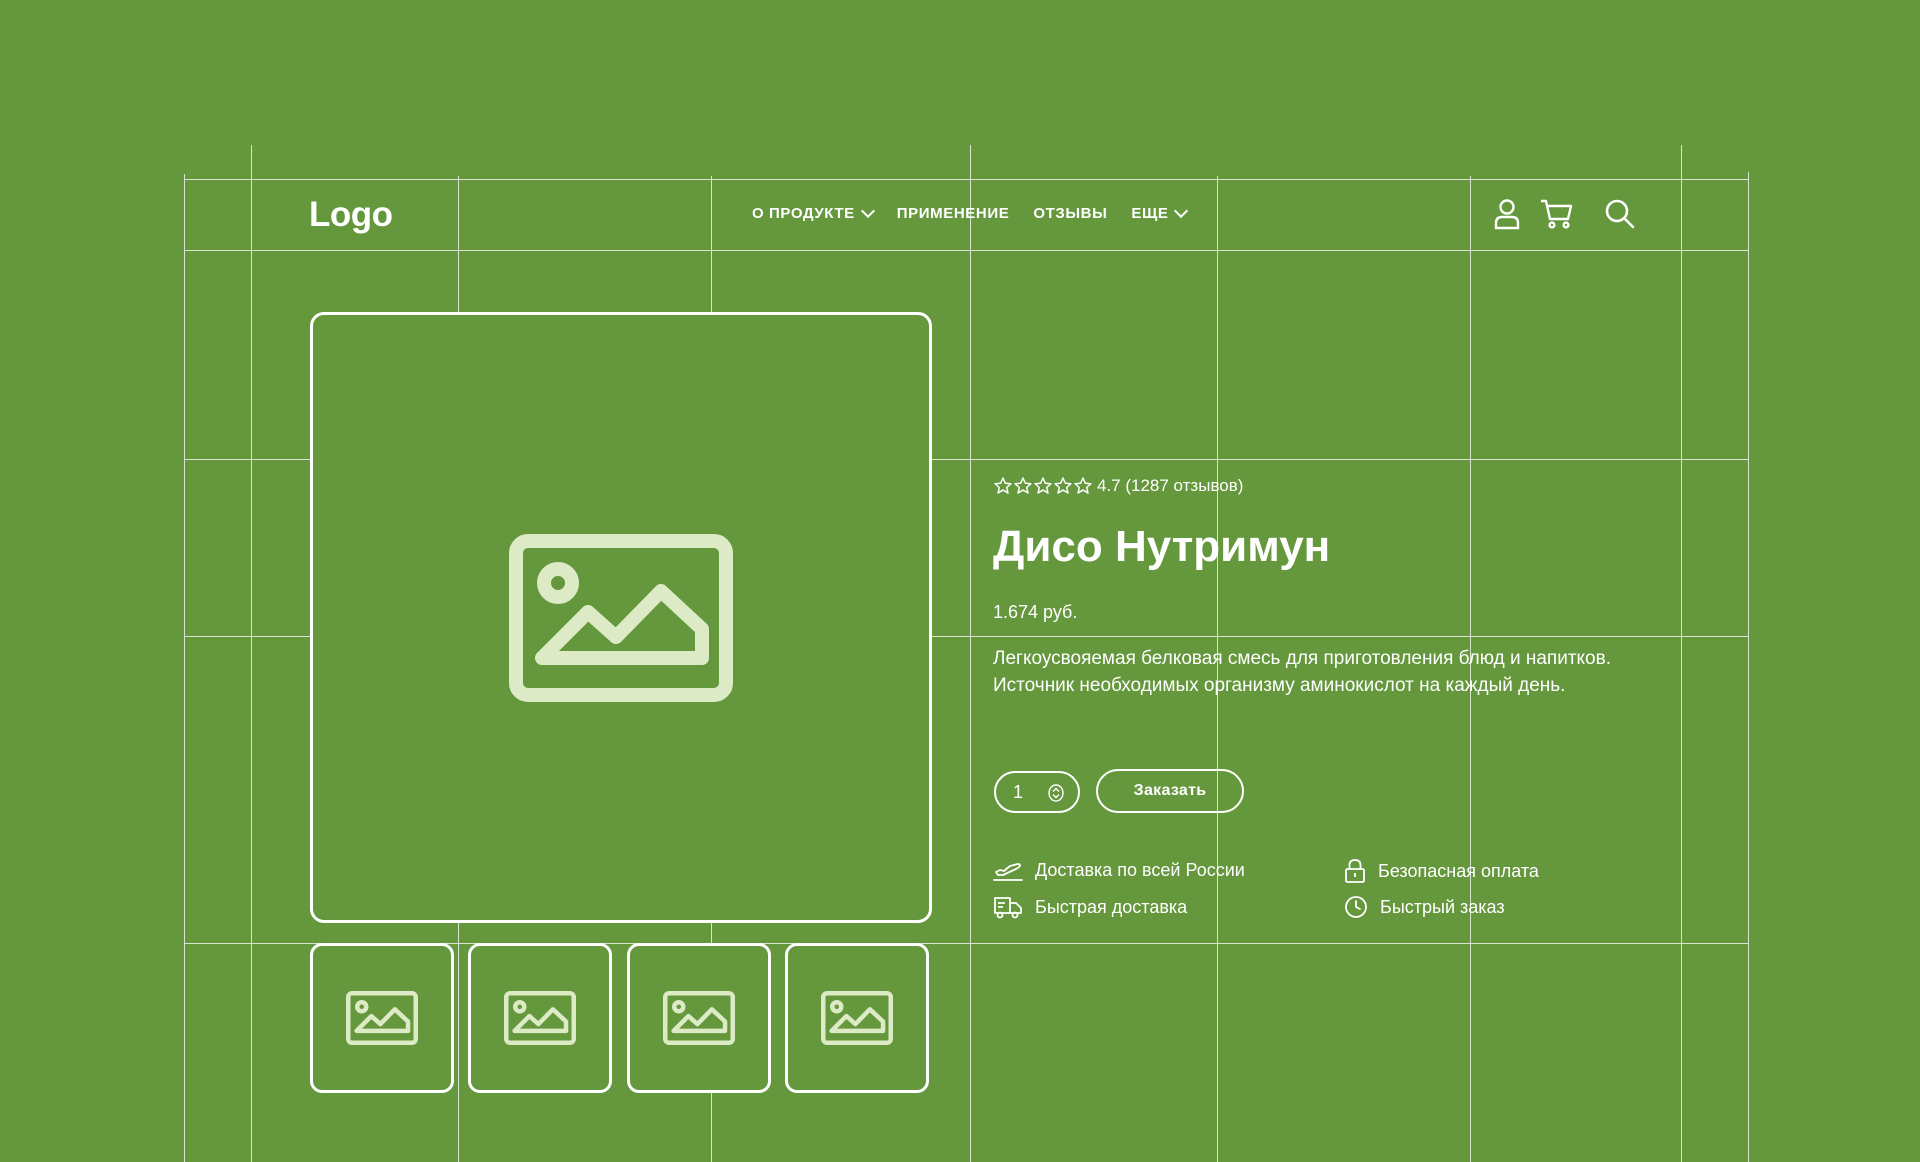 The image size is (1920, 1162). What do you see at coordinates (1018, 791) in the screenshot?
I see `quantity-value: 1` at bounding box center [1018, 791].